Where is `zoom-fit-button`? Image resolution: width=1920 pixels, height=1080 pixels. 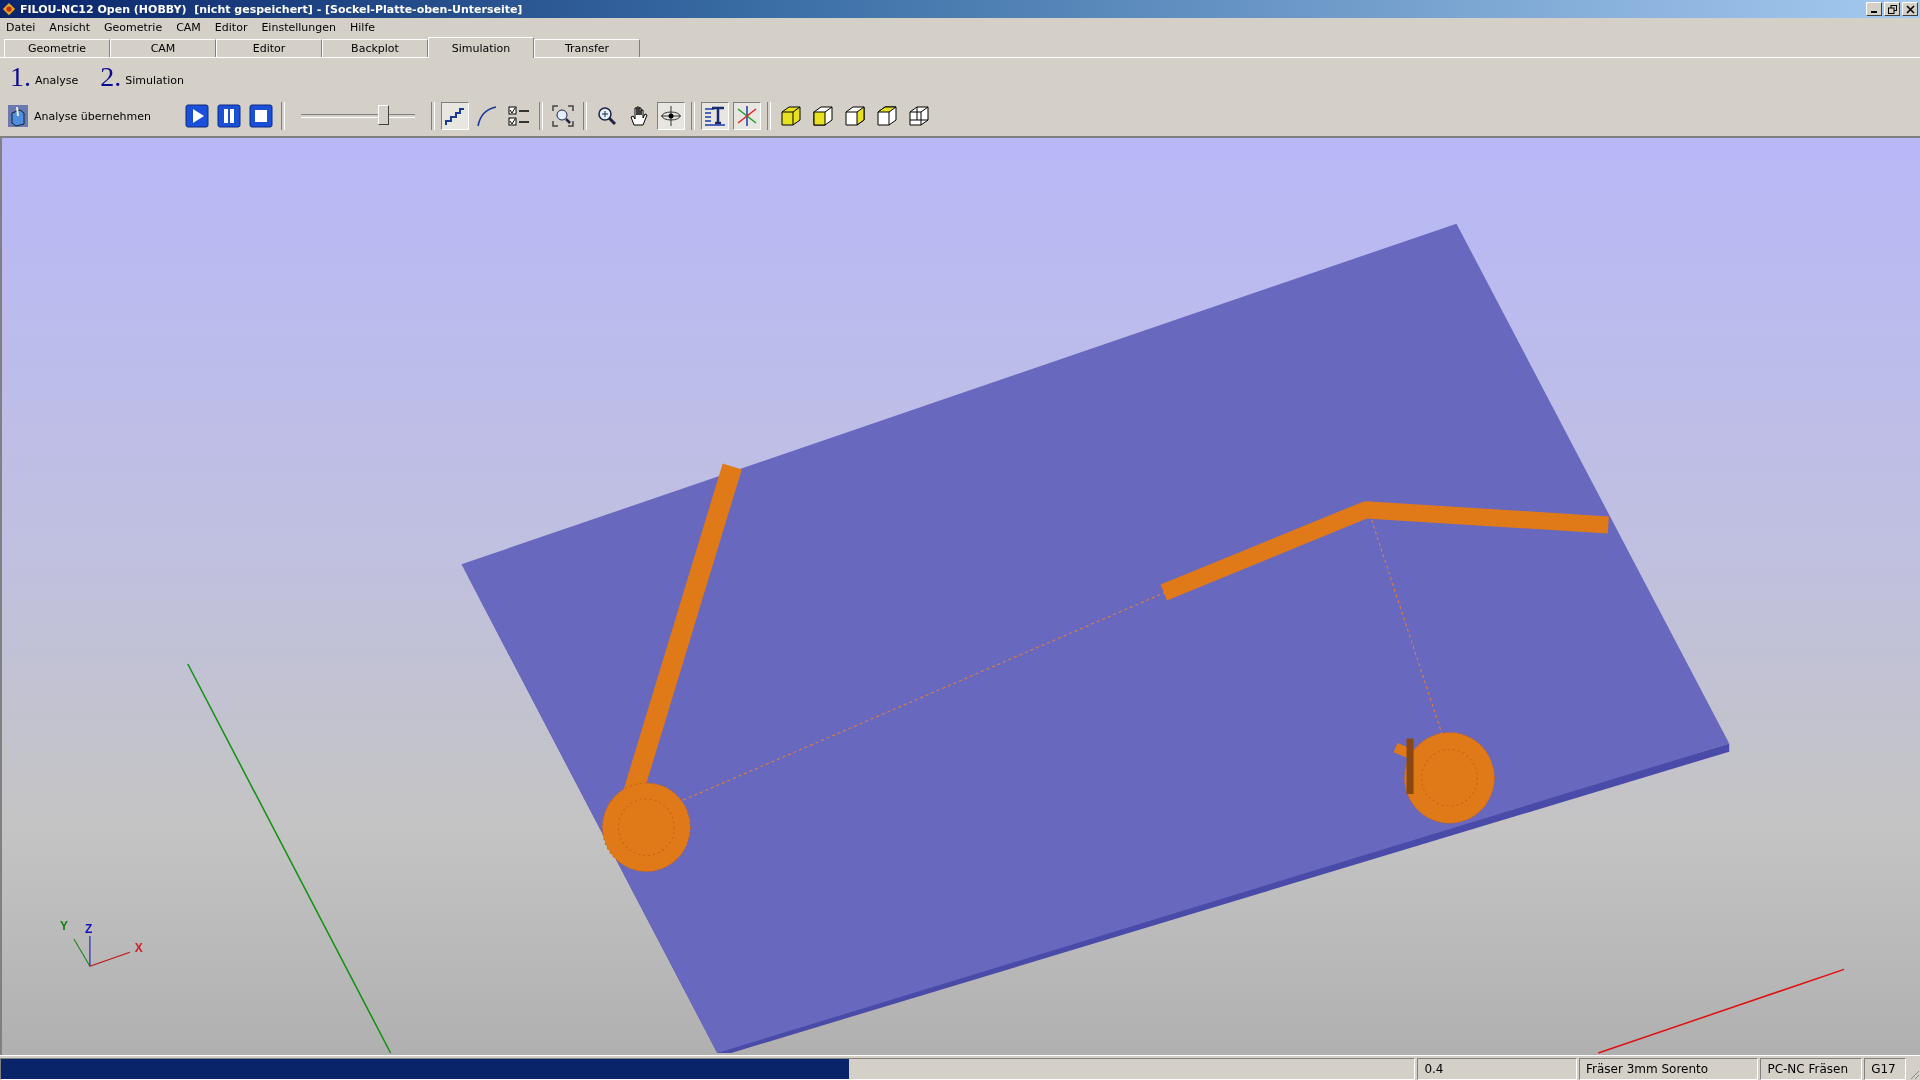
zoom-fit-button is located at coordinates (563, 116).